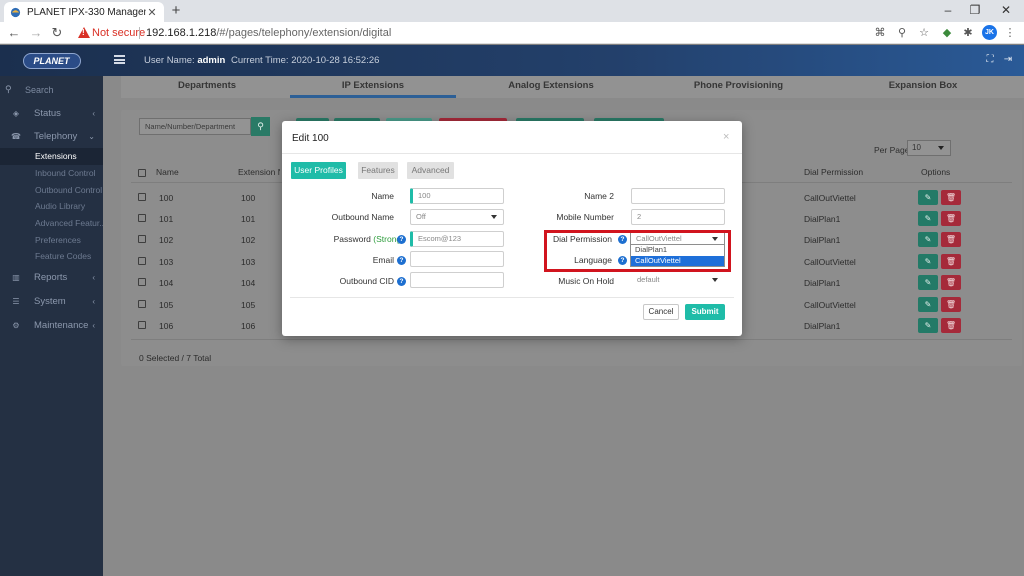 This screenshot has width=1024, height=576. What do you see at coordinates (457, 196) in the screenshot?
I see `name-field: 100` at bounding box center [457, 196].